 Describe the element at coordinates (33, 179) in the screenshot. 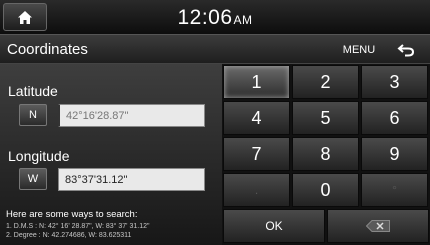

I see `longitude-direction-button: W` at that location.